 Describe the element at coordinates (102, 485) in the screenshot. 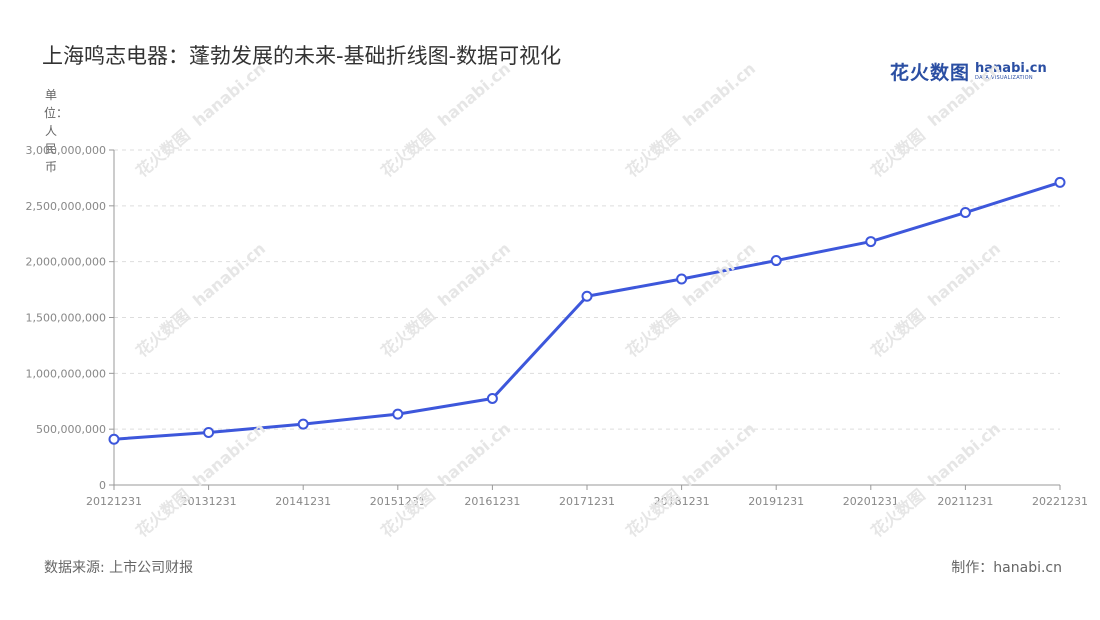

I see `y-tick-label: 0` at that location.